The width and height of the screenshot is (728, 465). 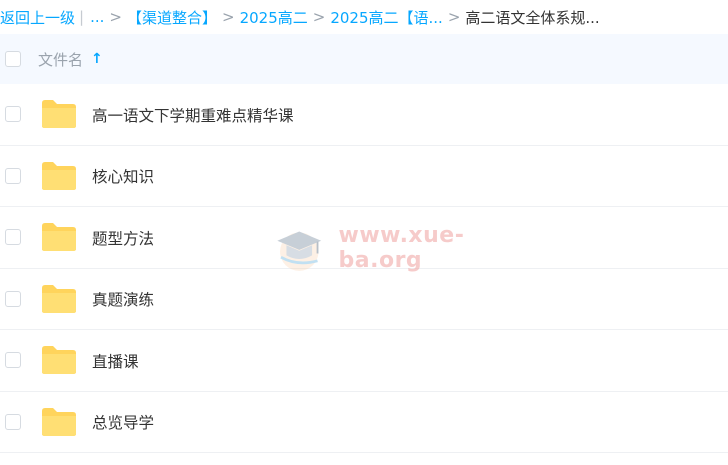 I want to click on list-item: 题型方法, so click(x=364, y=238).